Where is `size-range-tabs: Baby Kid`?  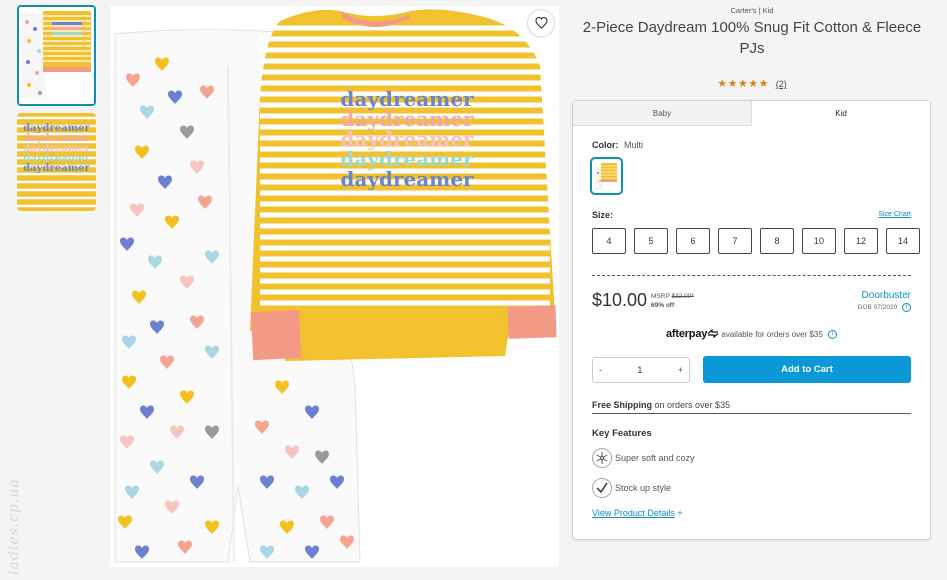 size-range-tabs: Baby Kid is located at coordinates (751, 113).